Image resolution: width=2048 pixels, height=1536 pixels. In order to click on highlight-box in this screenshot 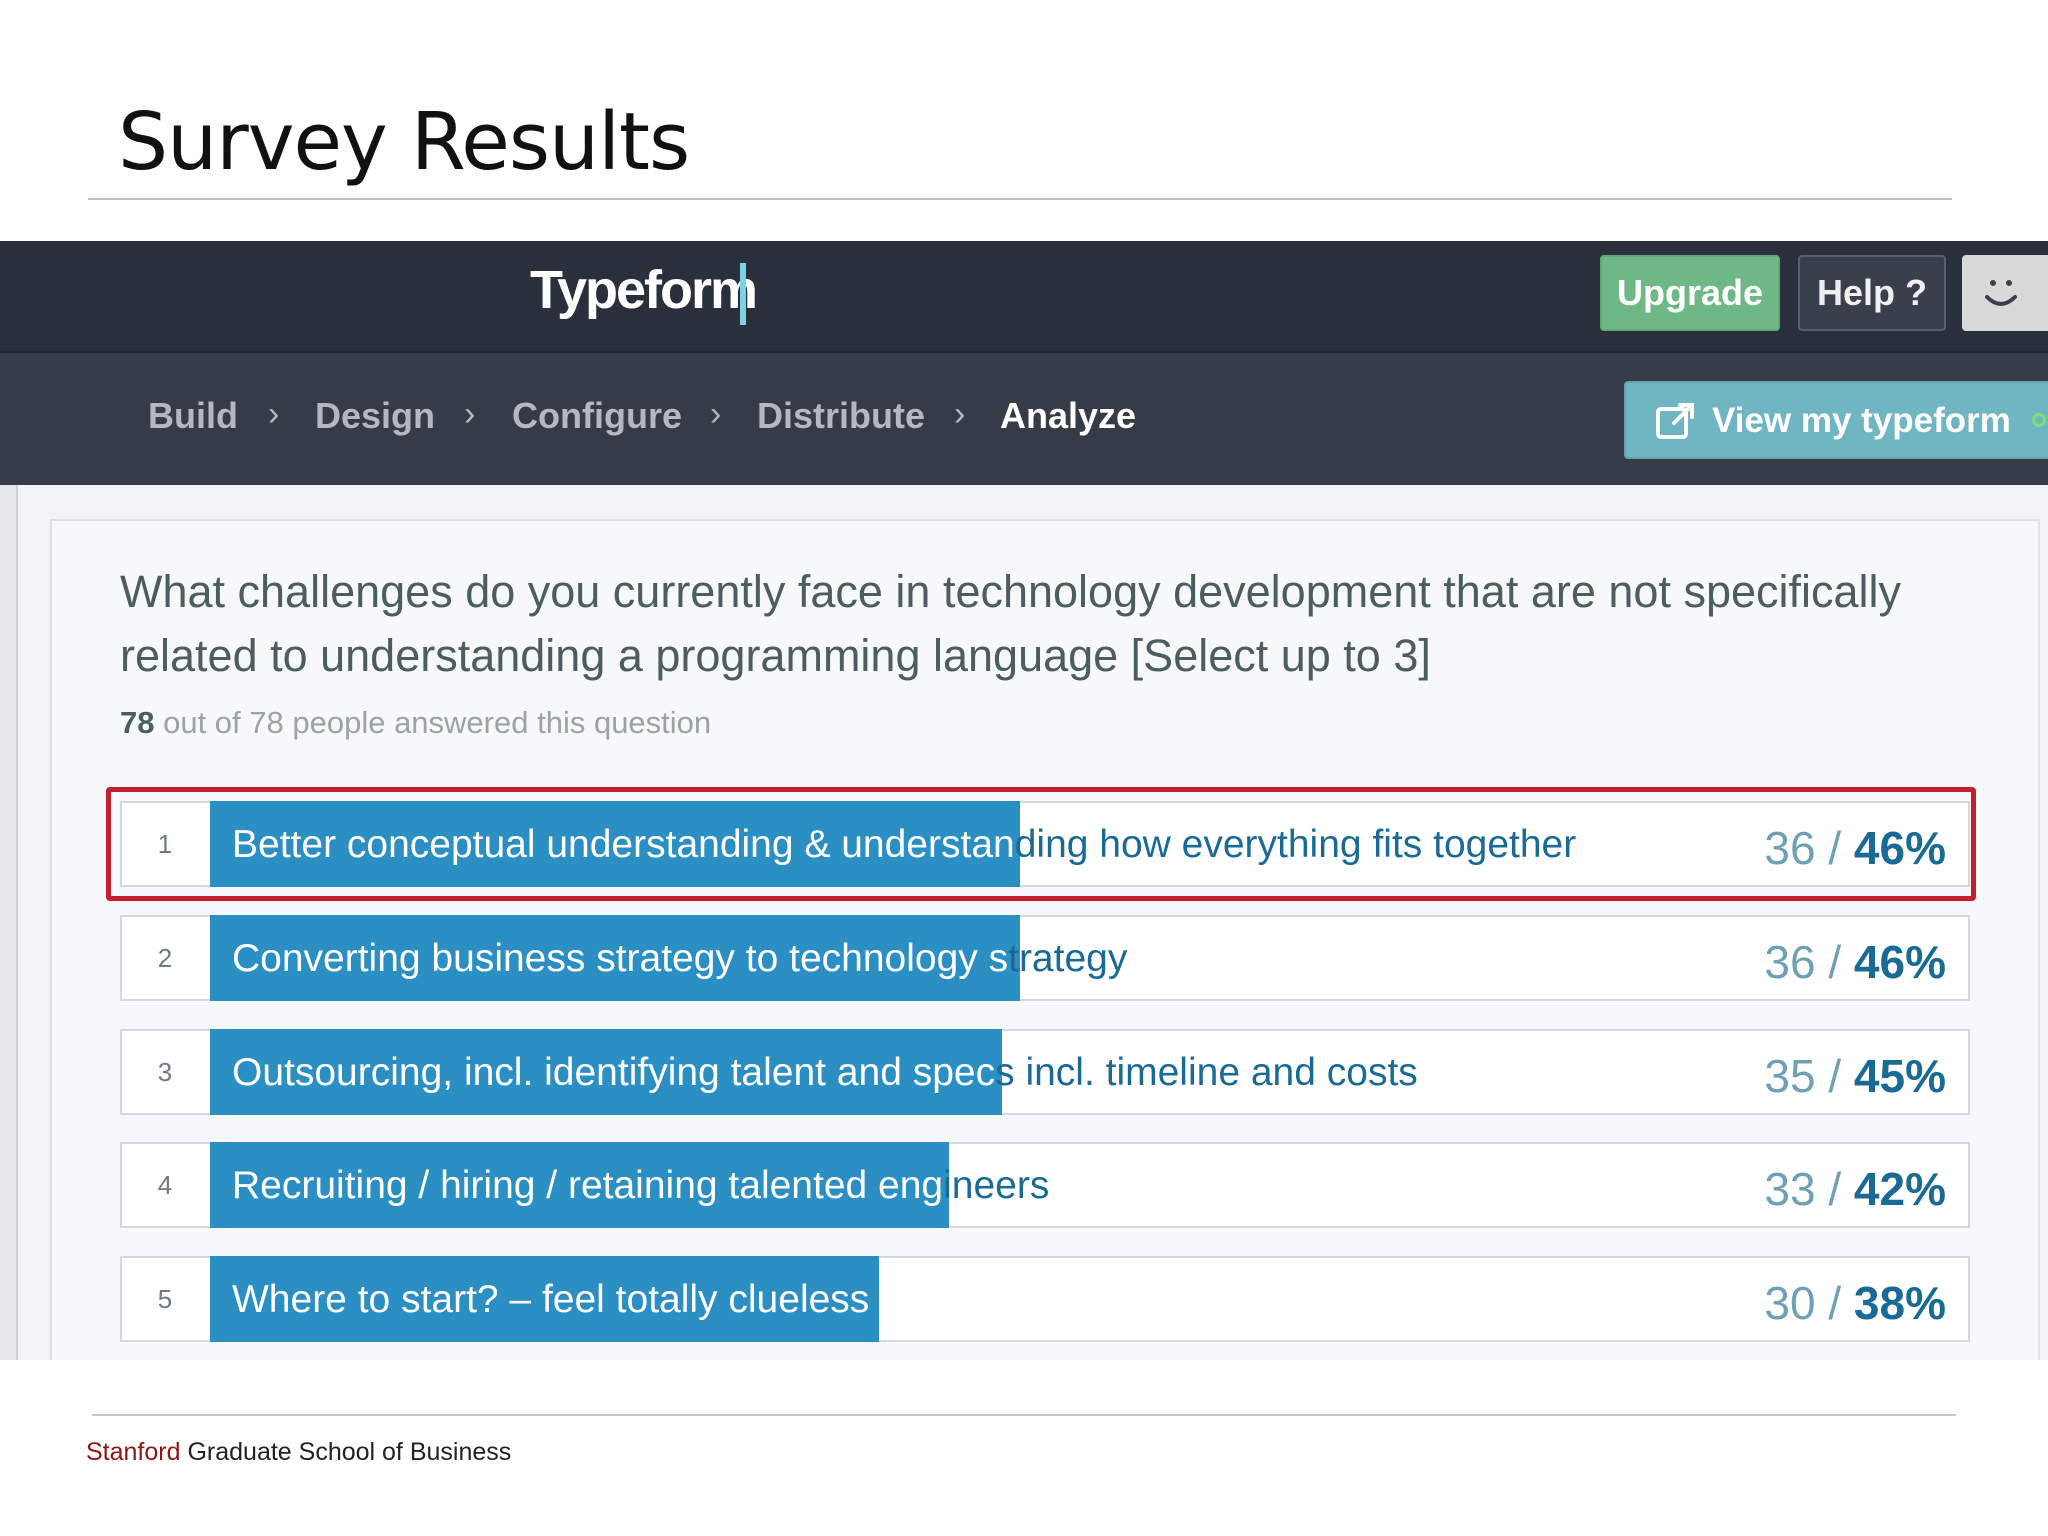, I will do `click(1041, 844)`.